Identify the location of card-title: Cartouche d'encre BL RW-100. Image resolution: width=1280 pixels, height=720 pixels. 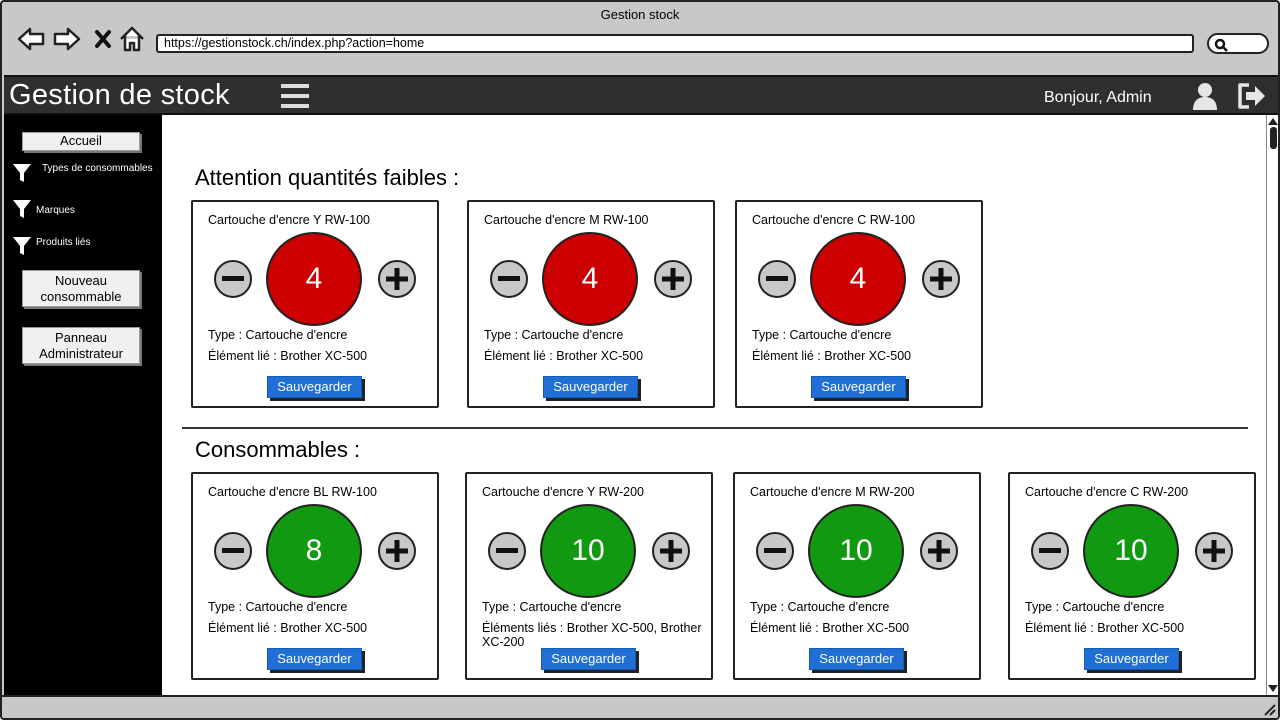
(292, 492).